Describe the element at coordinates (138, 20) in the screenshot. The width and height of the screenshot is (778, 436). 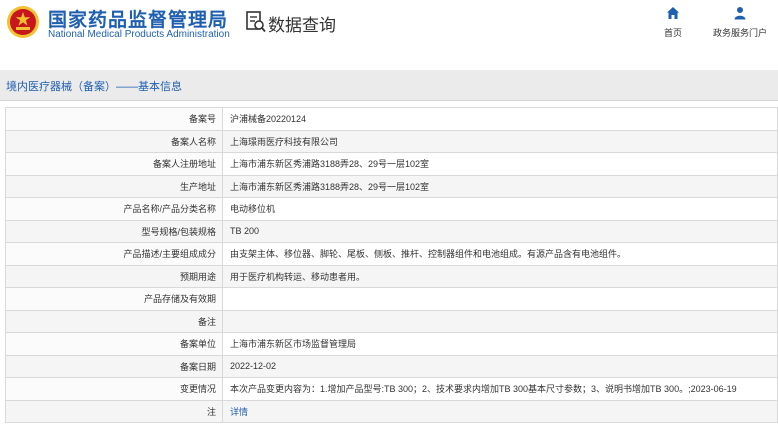
I see `site-title: 国家药品监督管理局` at that location.